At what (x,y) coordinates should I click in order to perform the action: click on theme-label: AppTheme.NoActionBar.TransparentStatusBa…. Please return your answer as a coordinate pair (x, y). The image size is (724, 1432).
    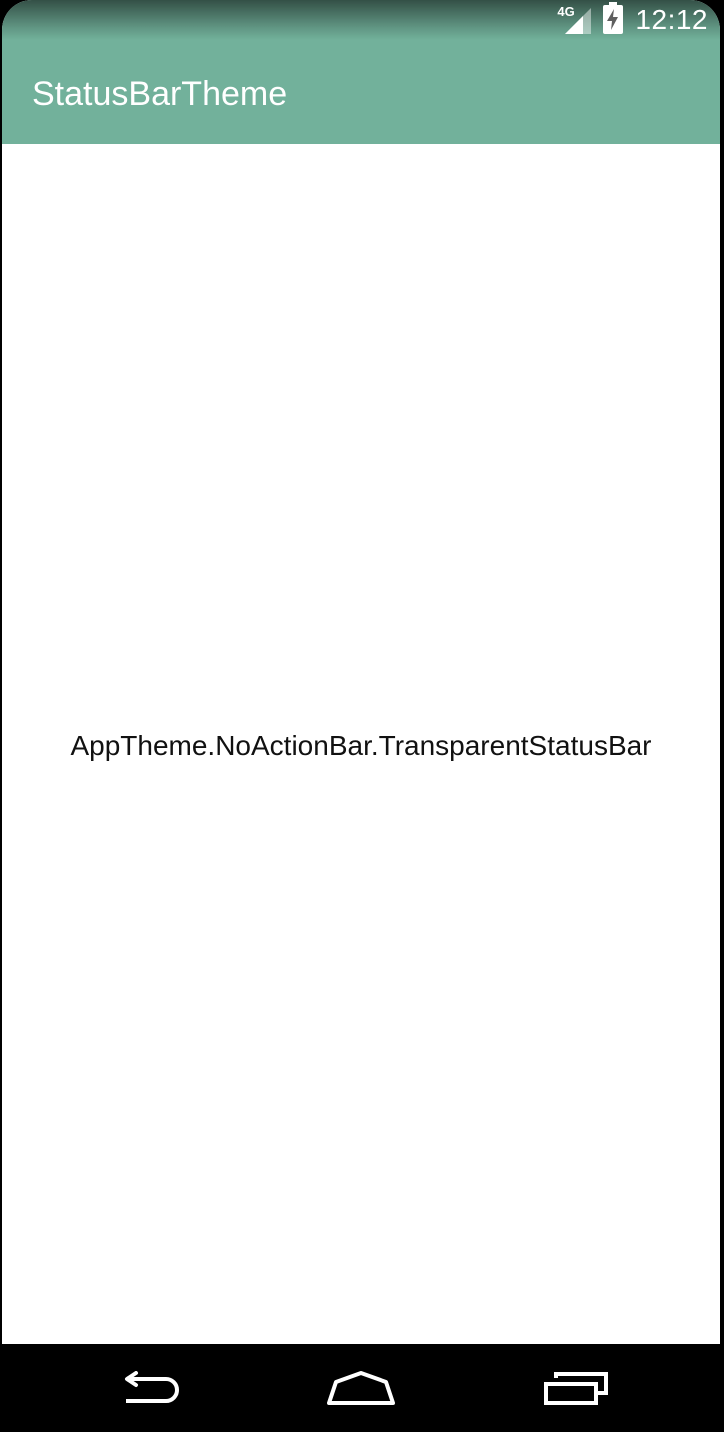
    Looking at the image, I should click on (361, 745).